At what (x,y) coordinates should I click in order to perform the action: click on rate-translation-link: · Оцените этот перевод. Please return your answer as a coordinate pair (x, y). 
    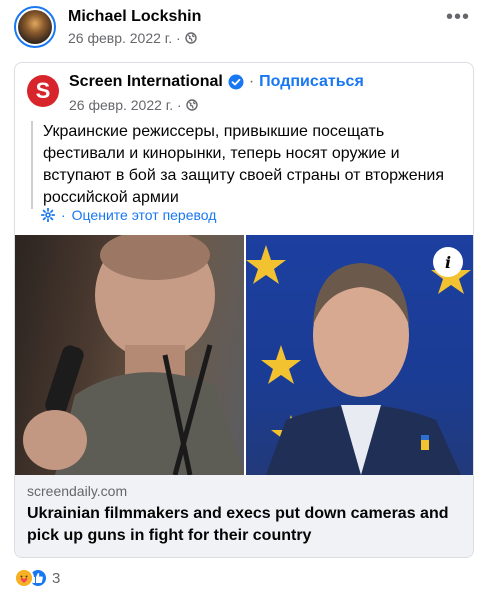
    Looking at the image, I should click on (128, 215).